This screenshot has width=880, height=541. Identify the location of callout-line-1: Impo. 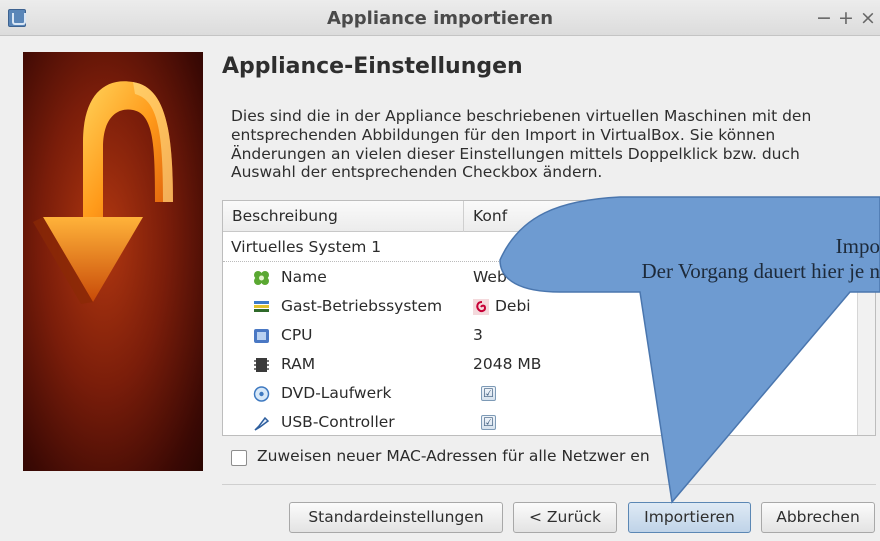
(857, 246).